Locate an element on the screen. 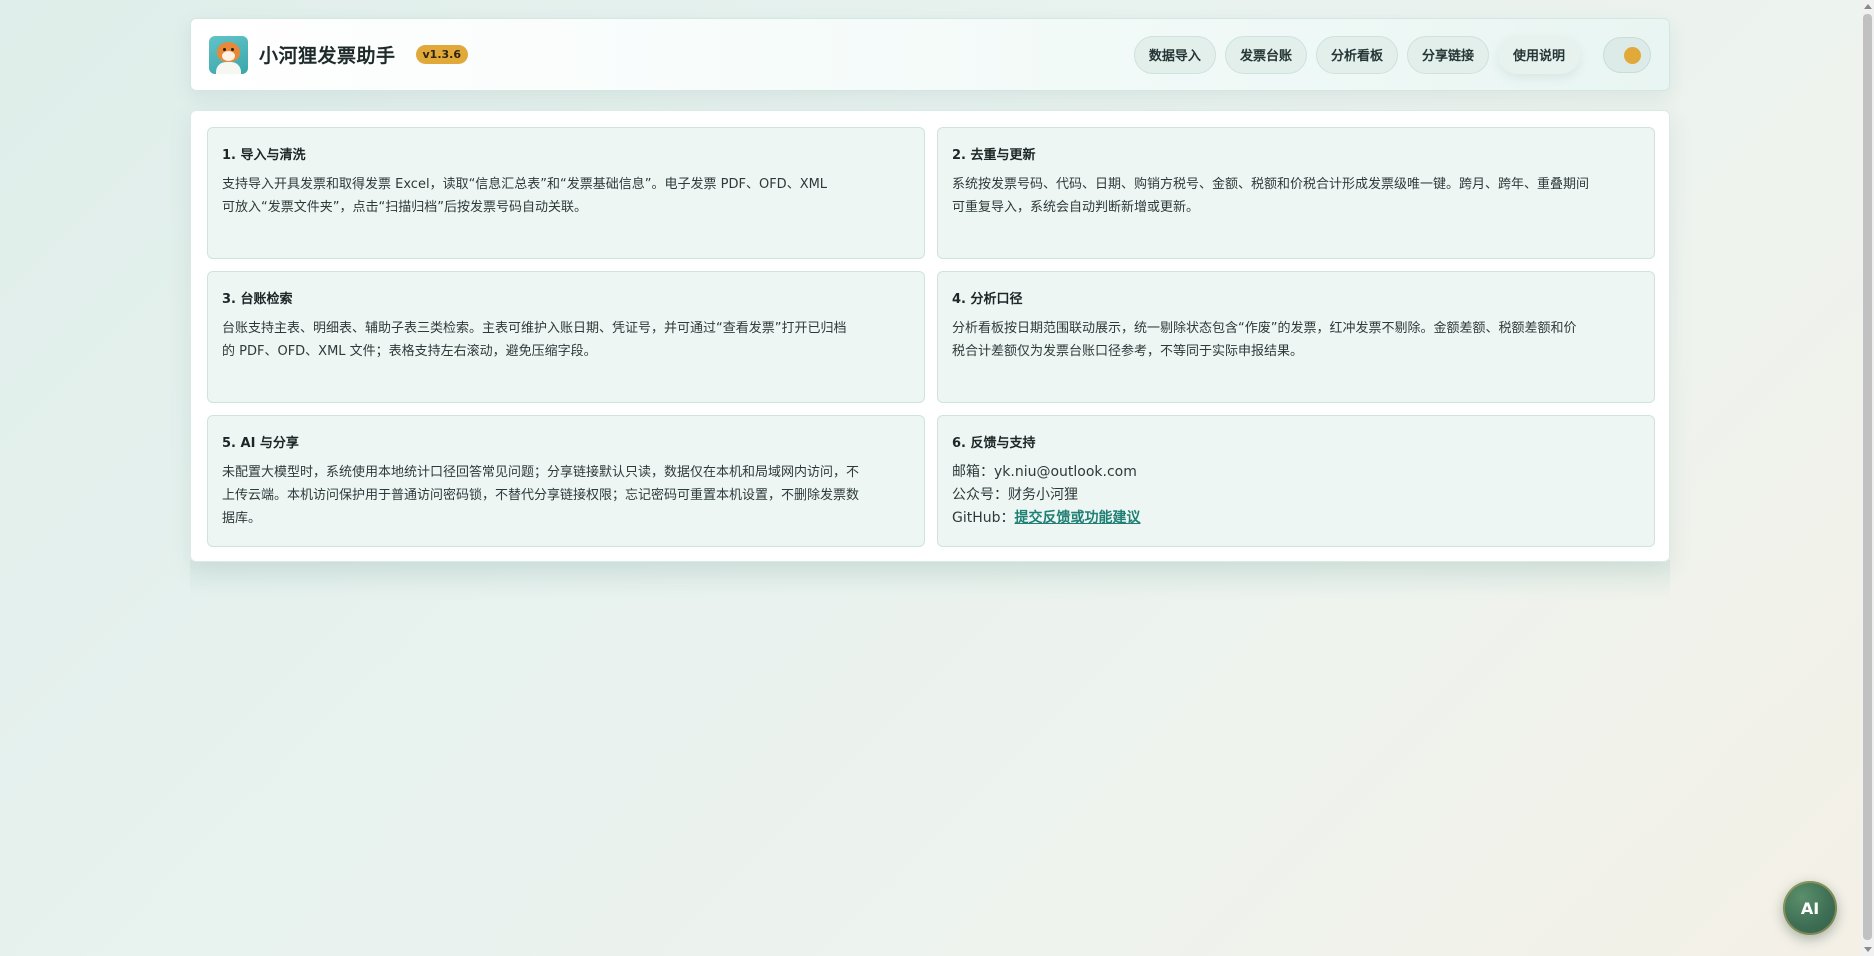 Image resolution: width=1874 pixels, height=956 pixels. scroll-up-icon is located at coordinates (1868, 6).